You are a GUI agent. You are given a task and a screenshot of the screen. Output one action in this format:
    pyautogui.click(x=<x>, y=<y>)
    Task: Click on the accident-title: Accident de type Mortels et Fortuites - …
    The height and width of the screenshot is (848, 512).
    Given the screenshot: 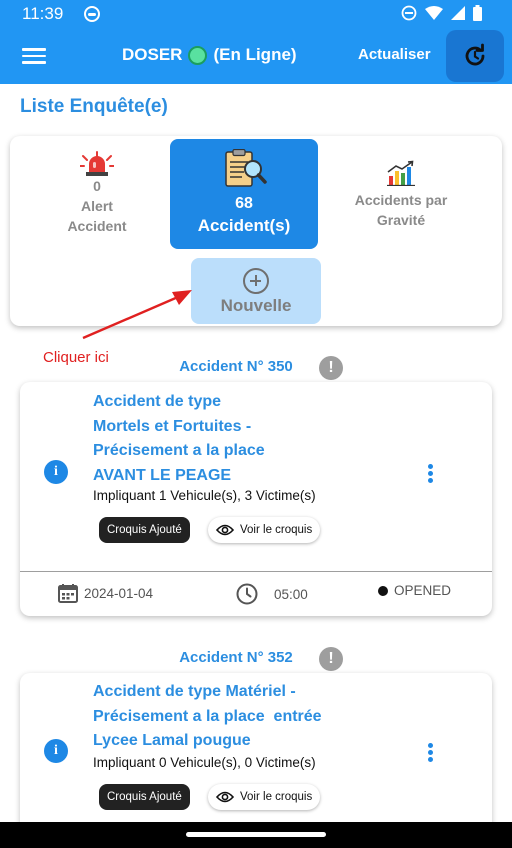 What is the action you would take?
    pyautogui.click(x=179, y=439)
    